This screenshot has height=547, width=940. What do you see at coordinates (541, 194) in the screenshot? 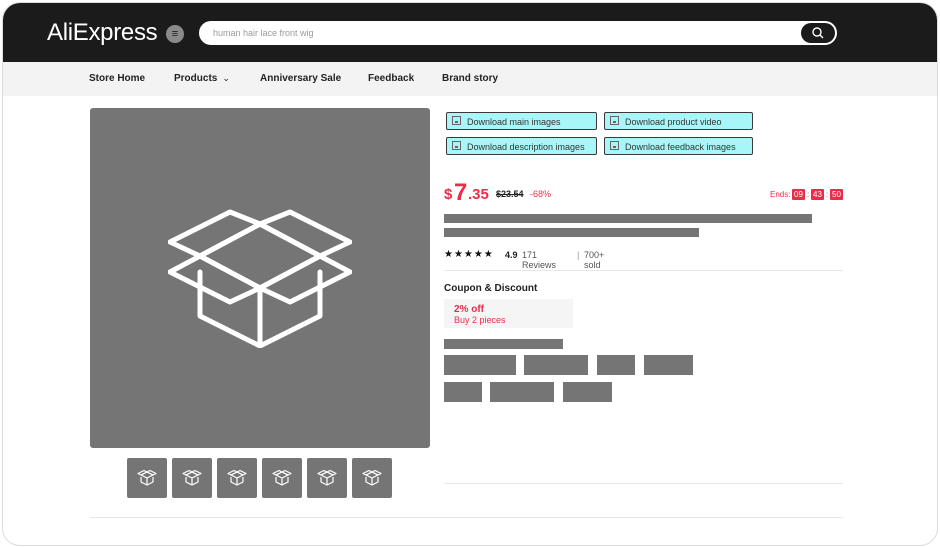
I see `discount-badge: -68%` at bounding box center [541, 194].